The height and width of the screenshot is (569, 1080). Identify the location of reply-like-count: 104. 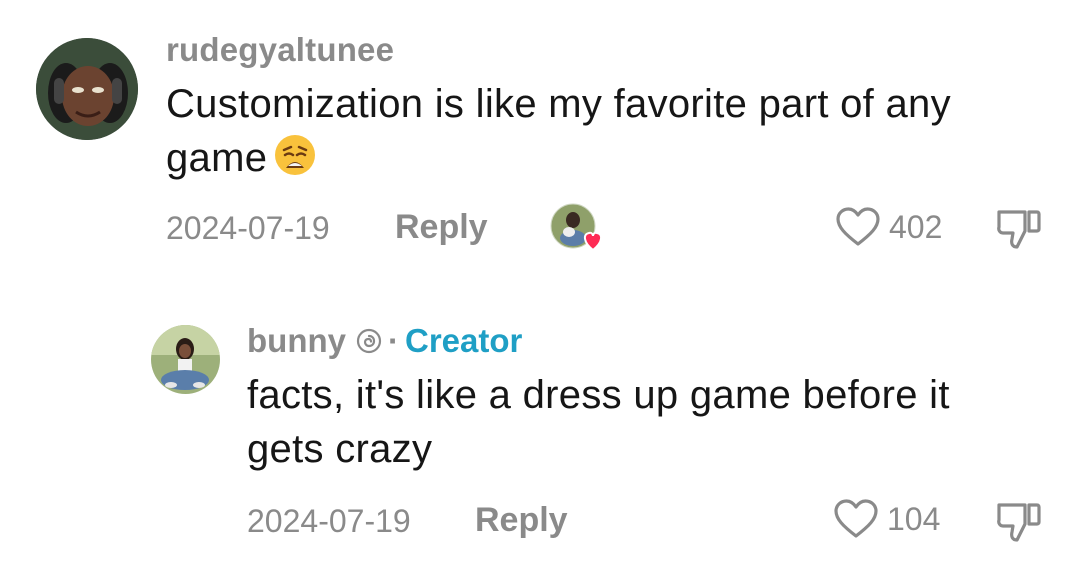
(914, 518).